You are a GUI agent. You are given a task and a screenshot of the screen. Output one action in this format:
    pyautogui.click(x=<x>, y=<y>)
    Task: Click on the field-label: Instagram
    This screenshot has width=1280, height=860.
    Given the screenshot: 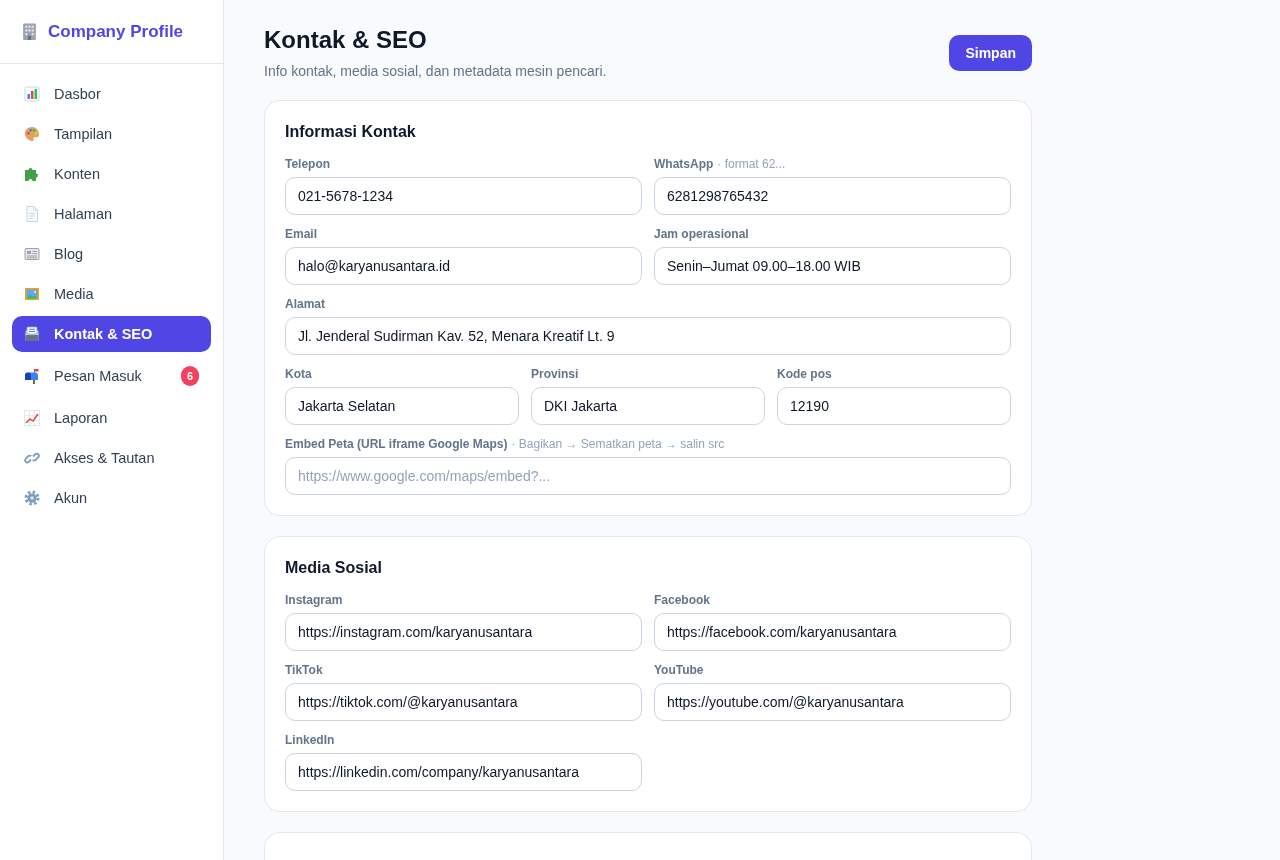 What is the action you would take?
    pyautogui.click(x=314, y=600)
    